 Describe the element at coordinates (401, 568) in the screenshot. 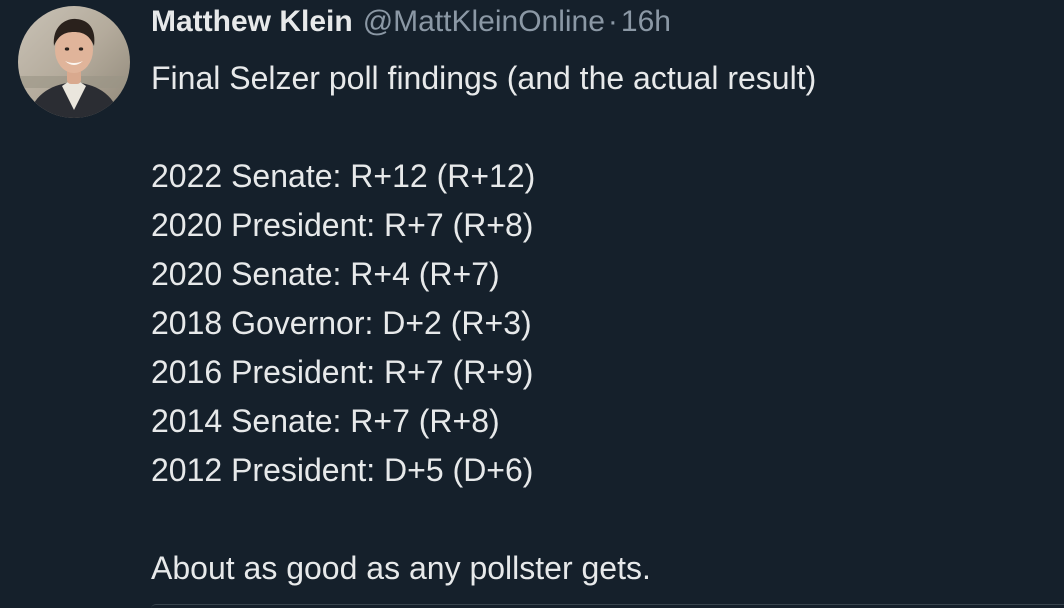

I see `tweet-closing: About as good as any pollster gets.` at that location.